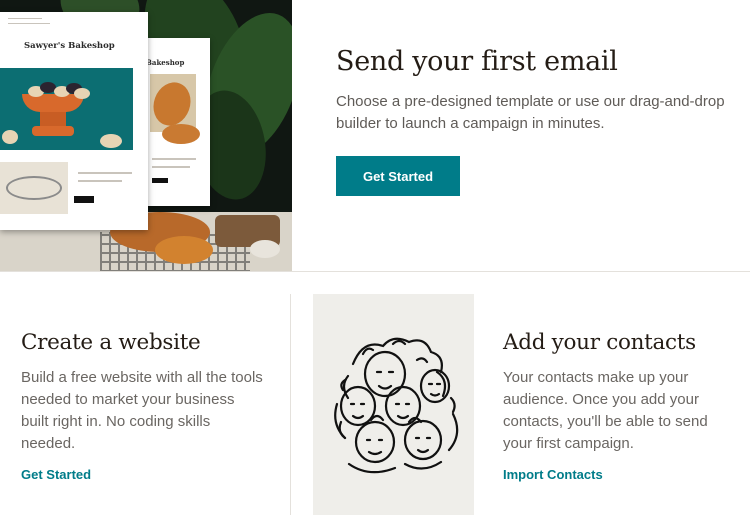 This screenshot has width=750, height=520. I want to click on website-card-title: Create a website, so click(111, 342).